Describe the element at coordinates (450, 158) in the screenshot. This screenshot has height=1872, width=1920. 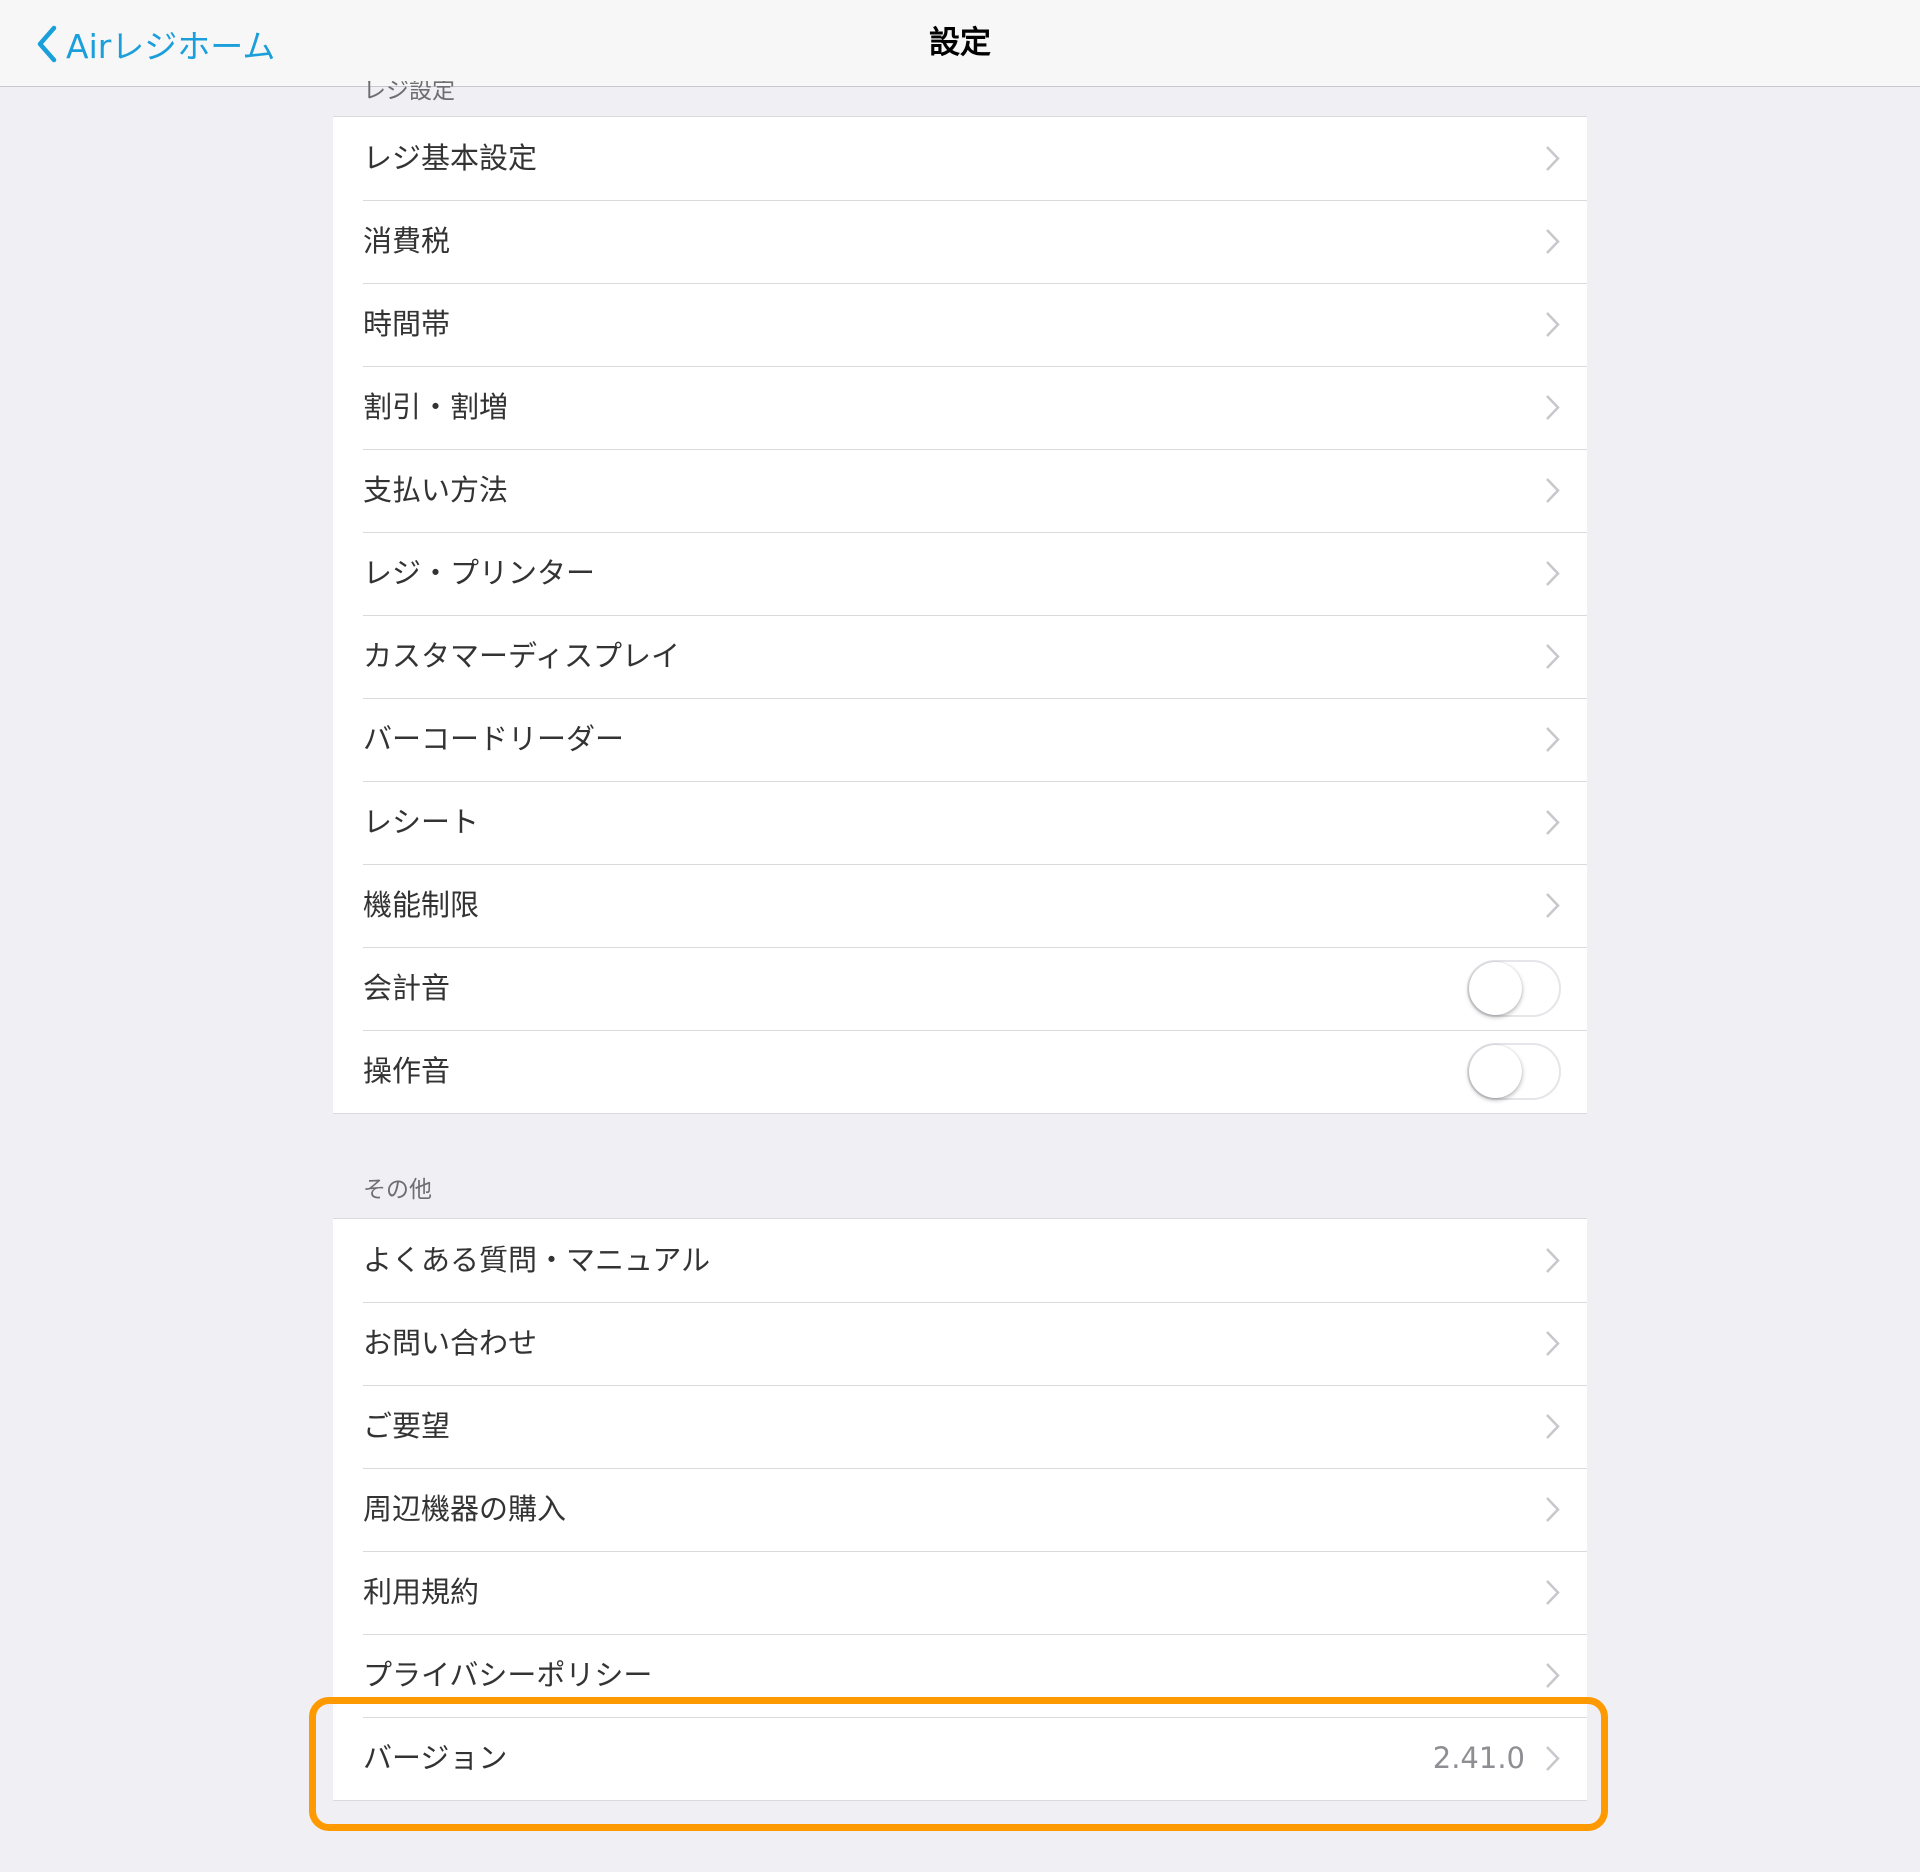
I see `row-label: レジ基本設定` at that location.